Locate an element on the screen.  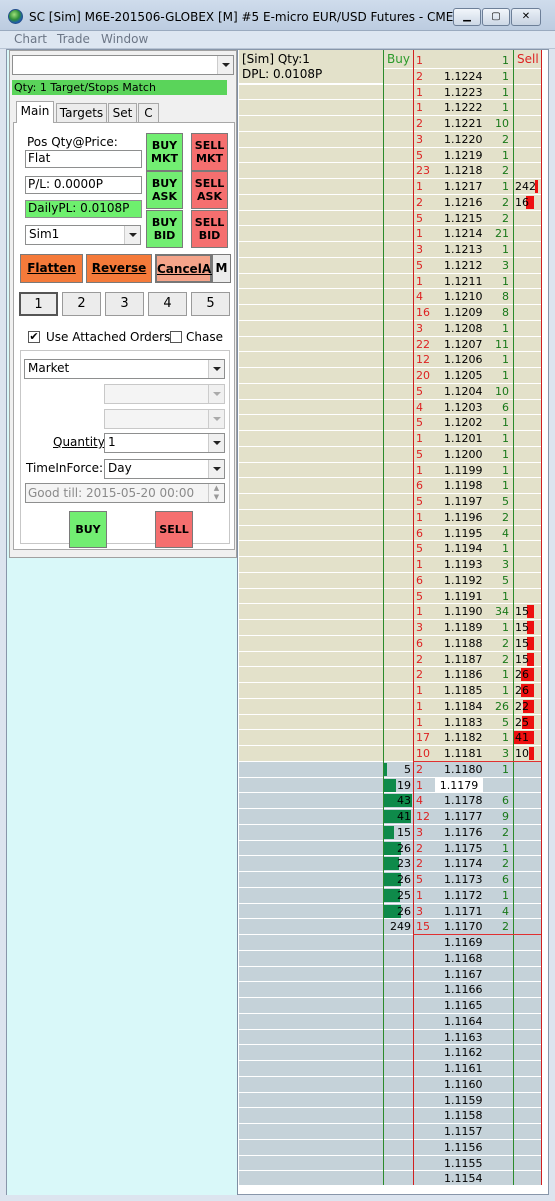
ladder-row: 1.1154 is located at coordinates (390, 1178).